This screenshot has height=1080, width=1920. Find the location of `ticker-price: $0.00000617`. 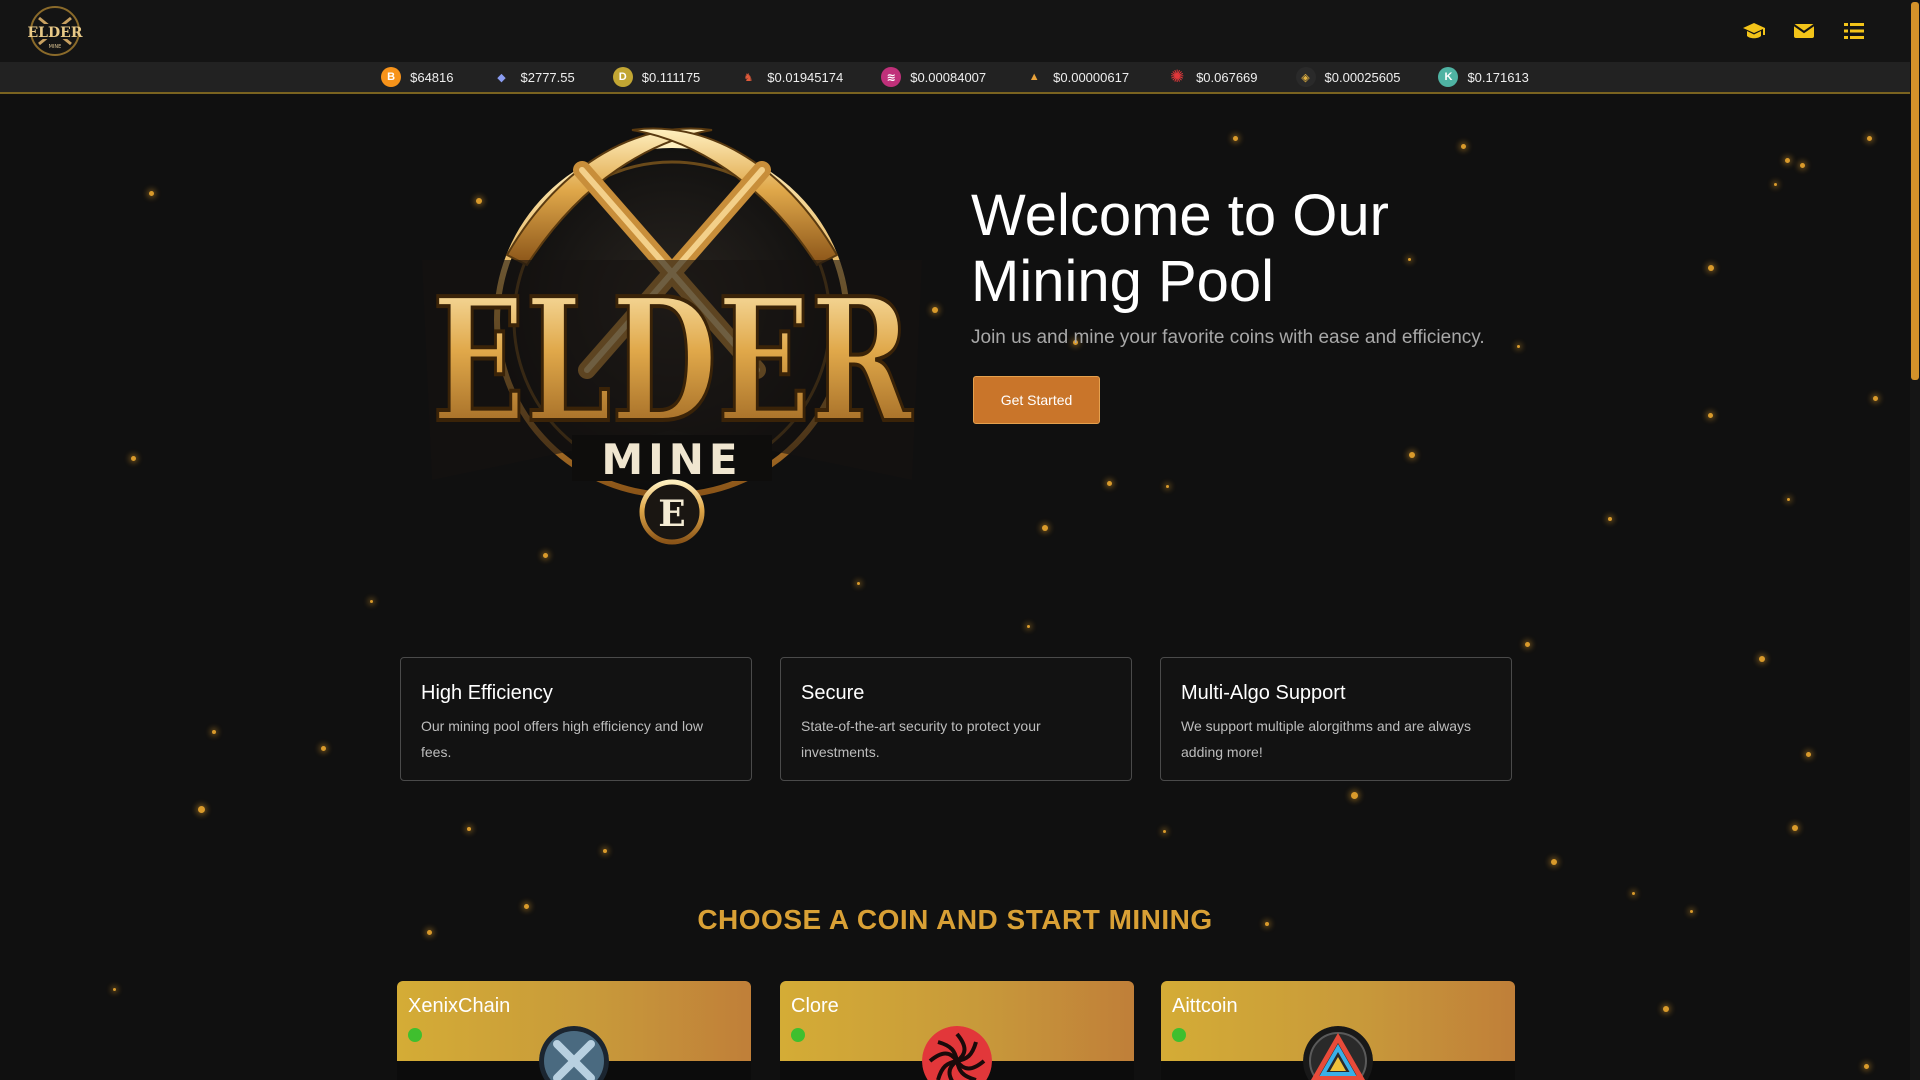

ticker-price: $0.00000617 is located at coordinates (1091, 77).